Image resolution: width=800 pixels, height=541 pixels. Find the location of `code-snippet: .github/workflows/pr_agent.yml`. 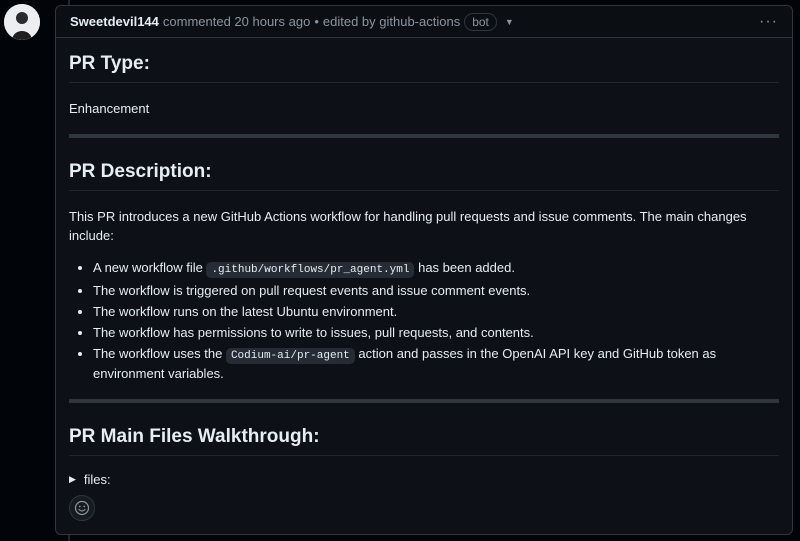

code-snippet: .github/workflows/pr_agent.yml is located at coordinates (310, 270).